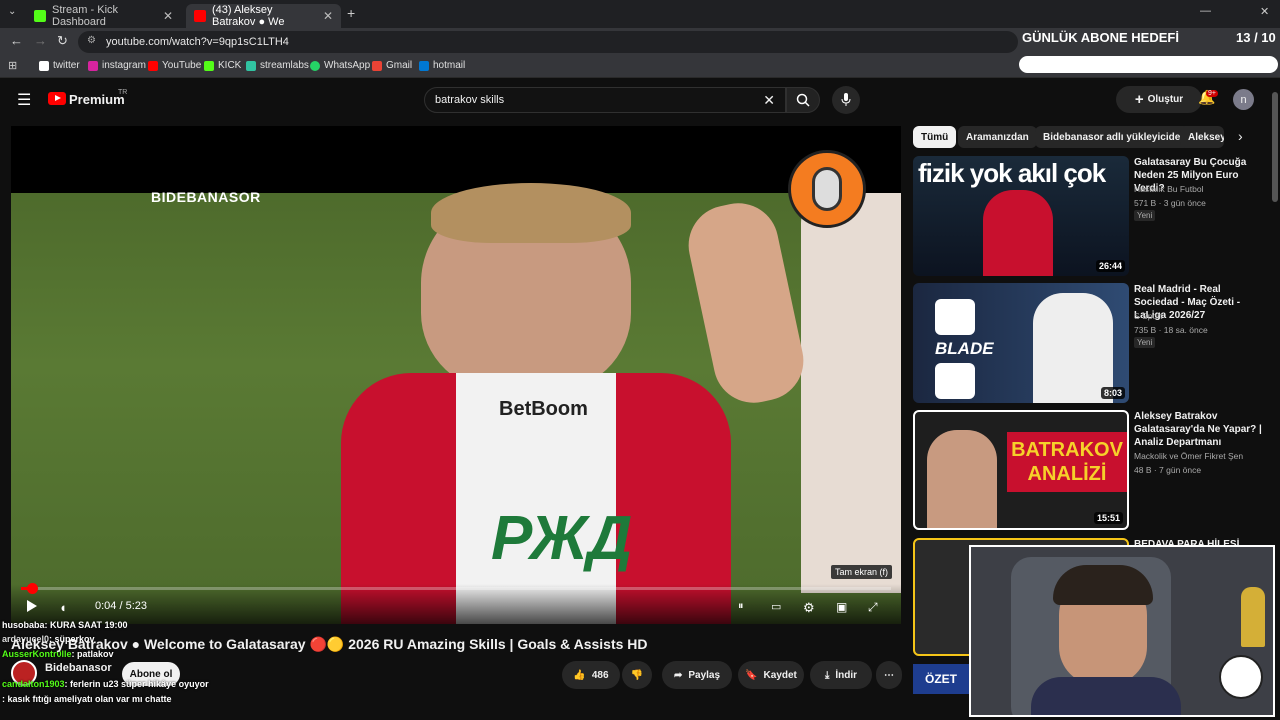 This screenshot has height=720, width=1280. I want to click on clear-search-icon: ✕, so click(769, 100).